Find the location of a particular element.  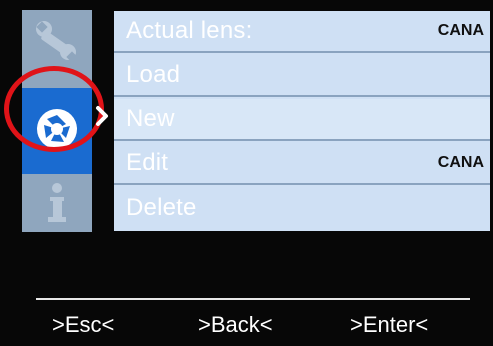

wrench-icon is located at coordinates (57, 44).